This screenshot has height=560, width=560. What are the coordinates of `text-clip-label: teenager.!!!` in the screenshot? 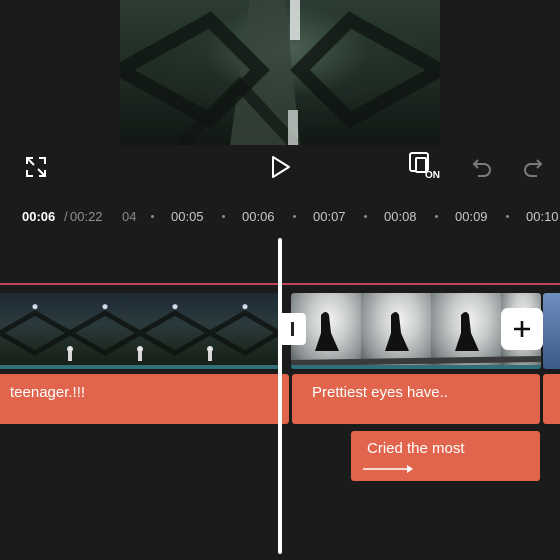 It's located at (48, 392).